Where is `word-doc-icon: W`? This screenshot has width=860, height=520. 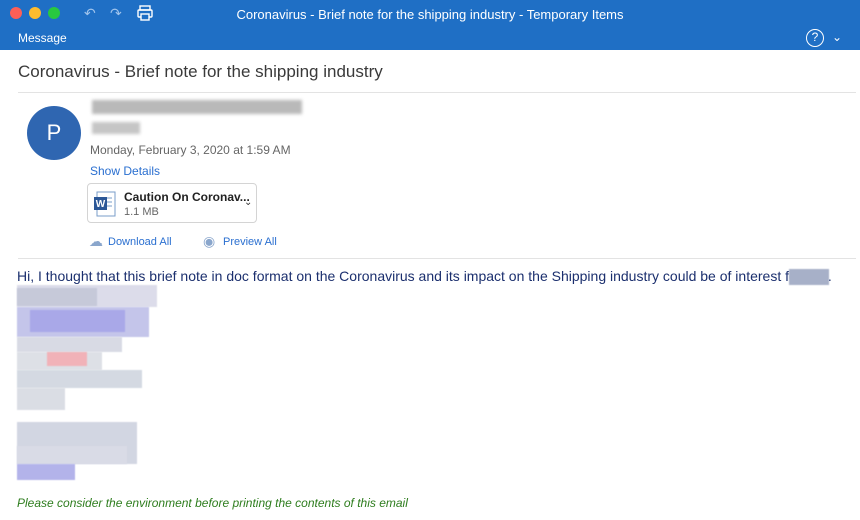
word-doc-icon: W is located at coordinates (105, 204).